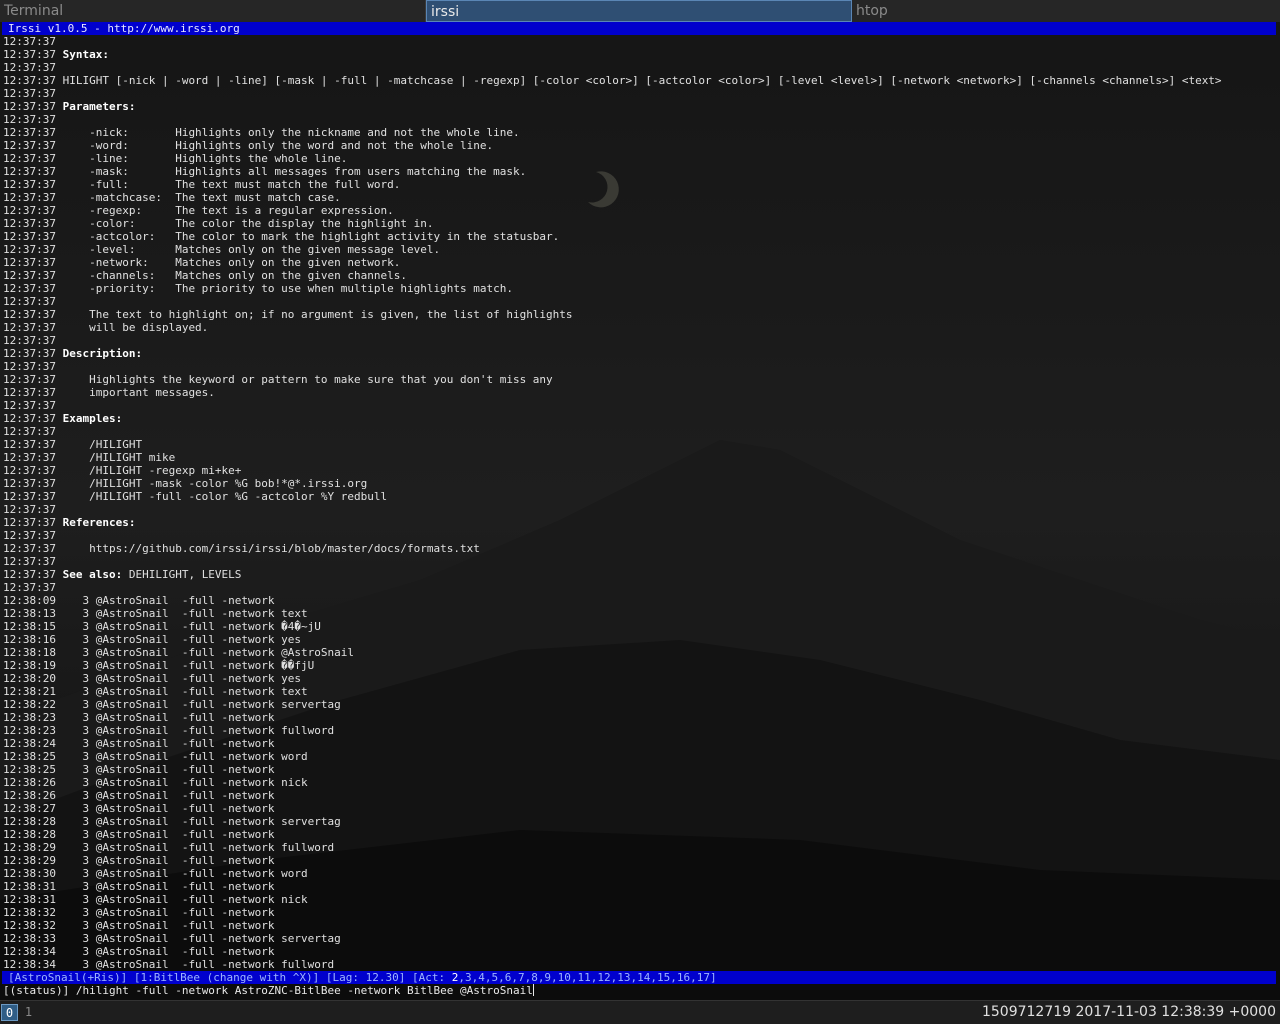 The image size is (1280, 1024). What do you see at coordinates (640, 470) in the screenshot?
I see `scrollback-line: 12:37:37 /HILIGHT -regexp mi+ke+` at bounding box center [640, 470].